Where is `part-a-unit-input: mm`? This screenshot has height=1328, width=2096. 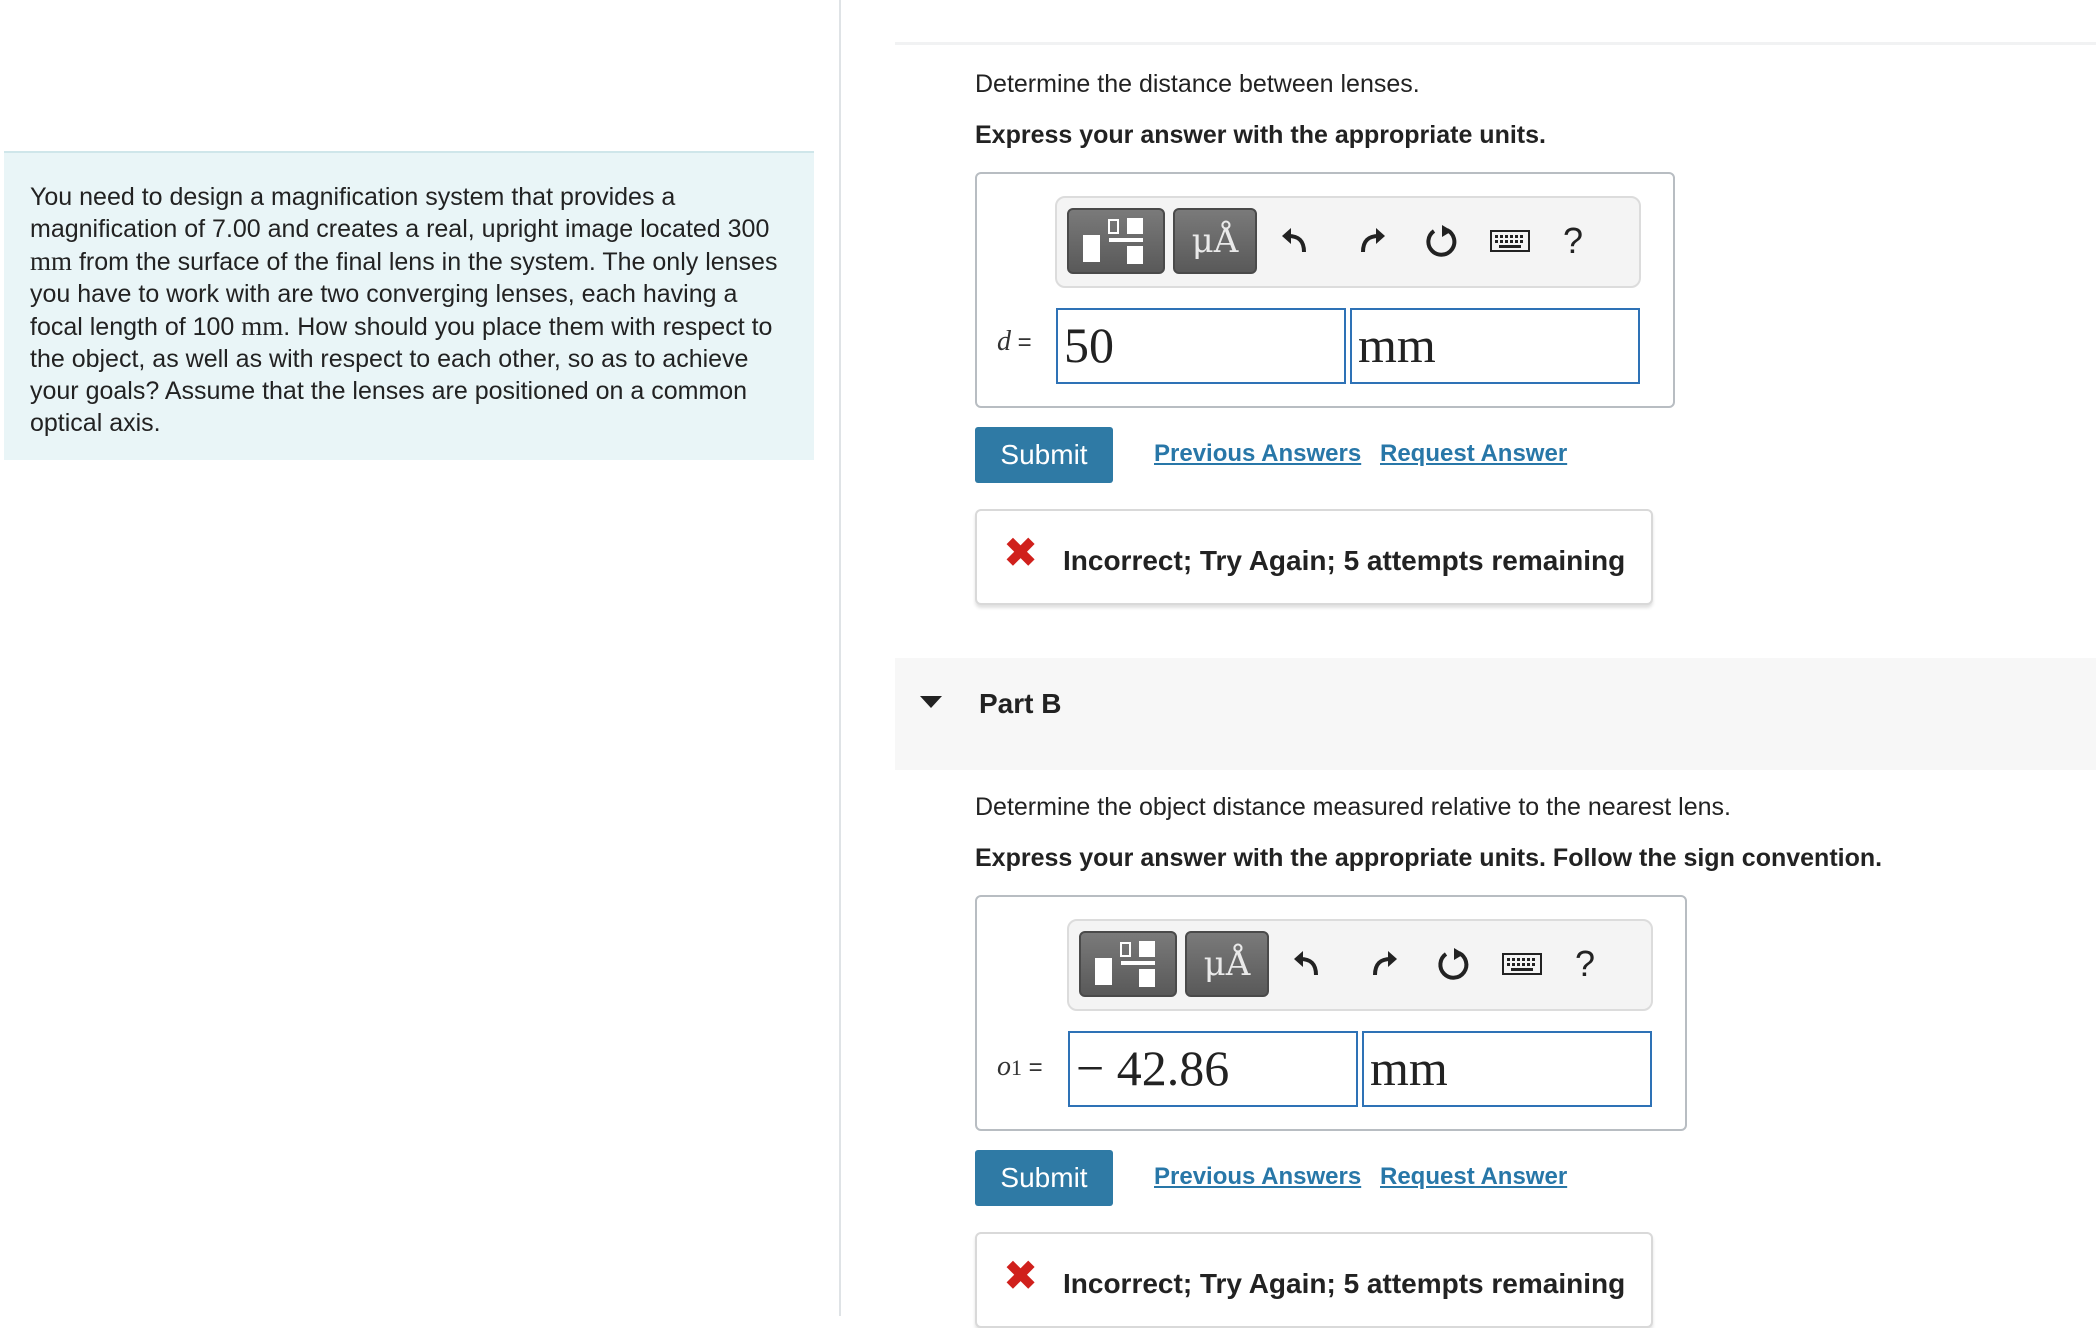
part-a-unit-input: mm is located at coordinates (1495, 346).